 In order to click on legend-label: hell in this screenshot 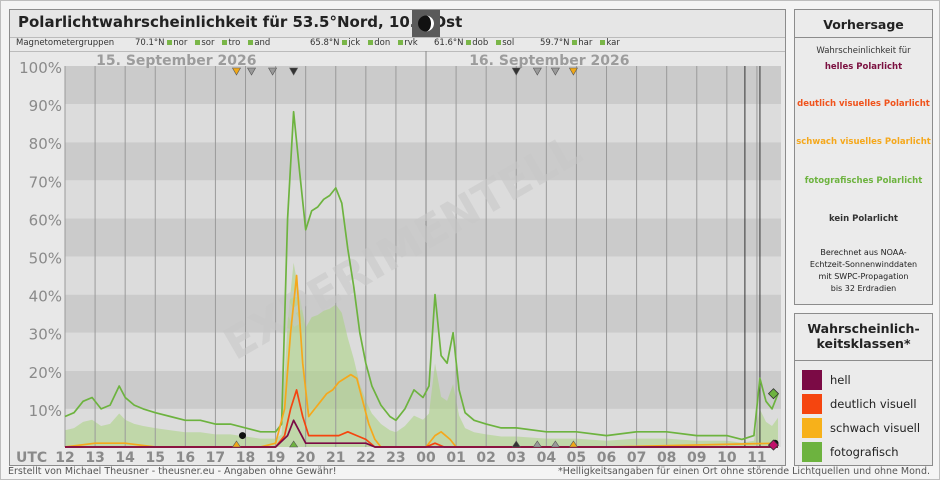, I will do `click(840, 380)`.